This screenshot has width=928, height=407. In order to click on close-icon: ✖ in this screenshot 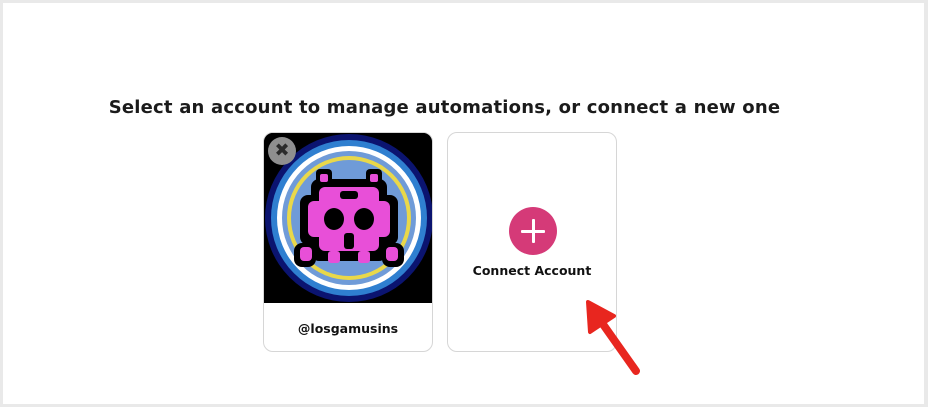, I will do `click(282, 150)`.